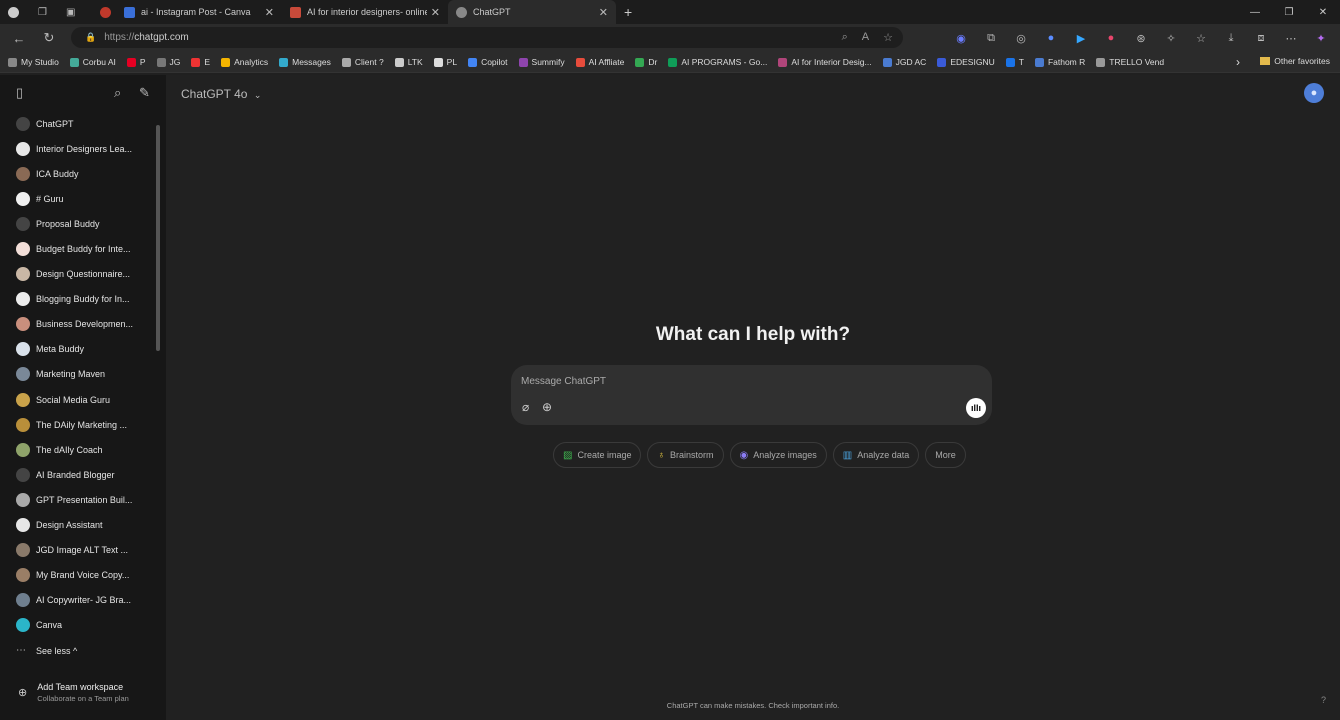 The width and height of the screenshot is (1340, 720). I want to click on bookmark: My Studio, so click(33, 62).